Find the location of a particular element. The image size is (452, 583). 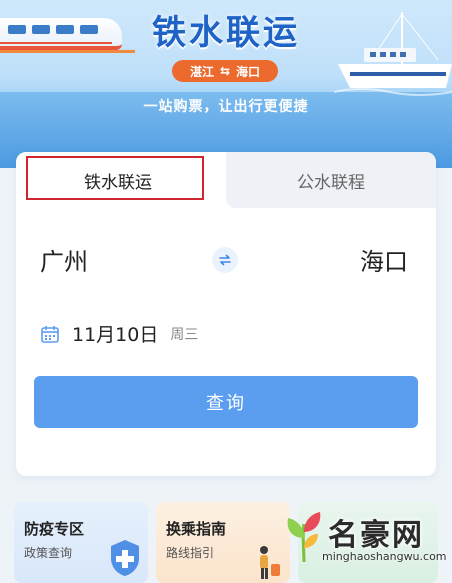

banner-title: 铁水联运 is located at coordinates (226, 33).